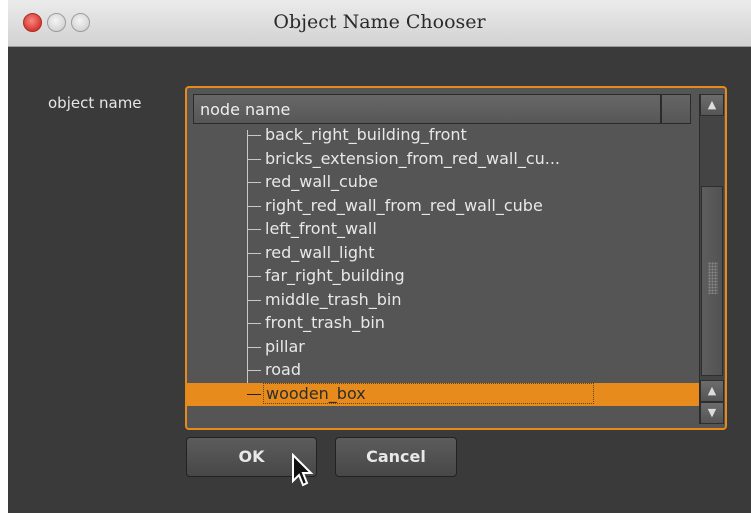 Image resolution: width=751 pixels, height=513 pixels. What do you see at coordinates (303, 470) in the screenshot?
I see `mouse-pointer-icon` at bounding box center [303, 470].